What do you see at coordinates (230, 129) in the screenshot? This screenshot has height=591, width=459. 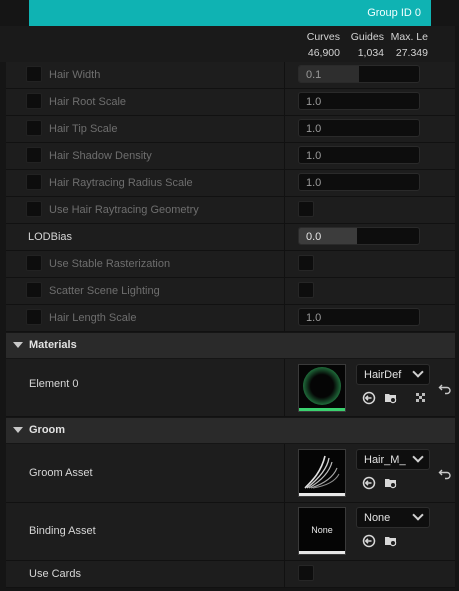 I see `property-row-hair-tip-scale: Hair Tip Scale 1.0` at bounding box center [230, 129].